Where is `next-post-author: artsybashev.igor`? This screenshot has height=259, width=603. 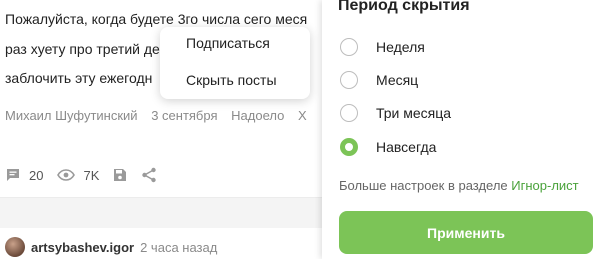
next-post-author: artsybashev.igor is located at coordinates (82, 247).